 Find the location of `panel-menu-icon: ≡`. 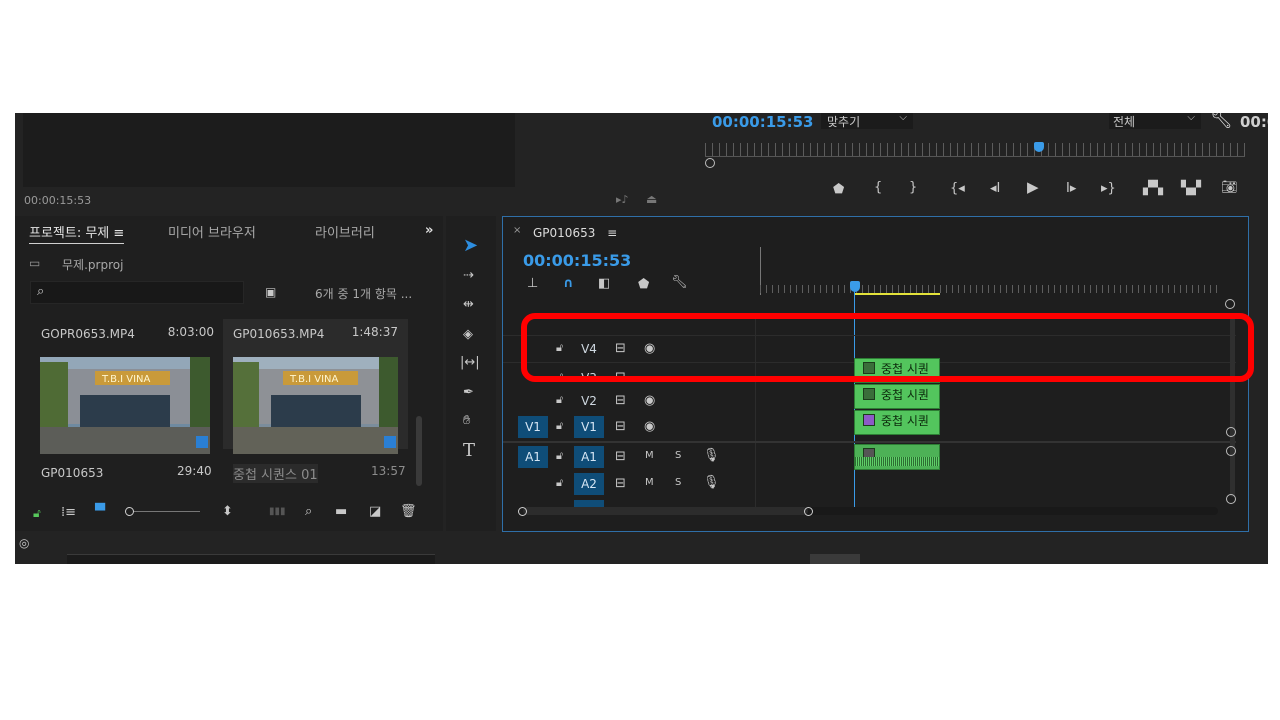

panel-menu-icon: ≡ is located at coordinates (119, 233).